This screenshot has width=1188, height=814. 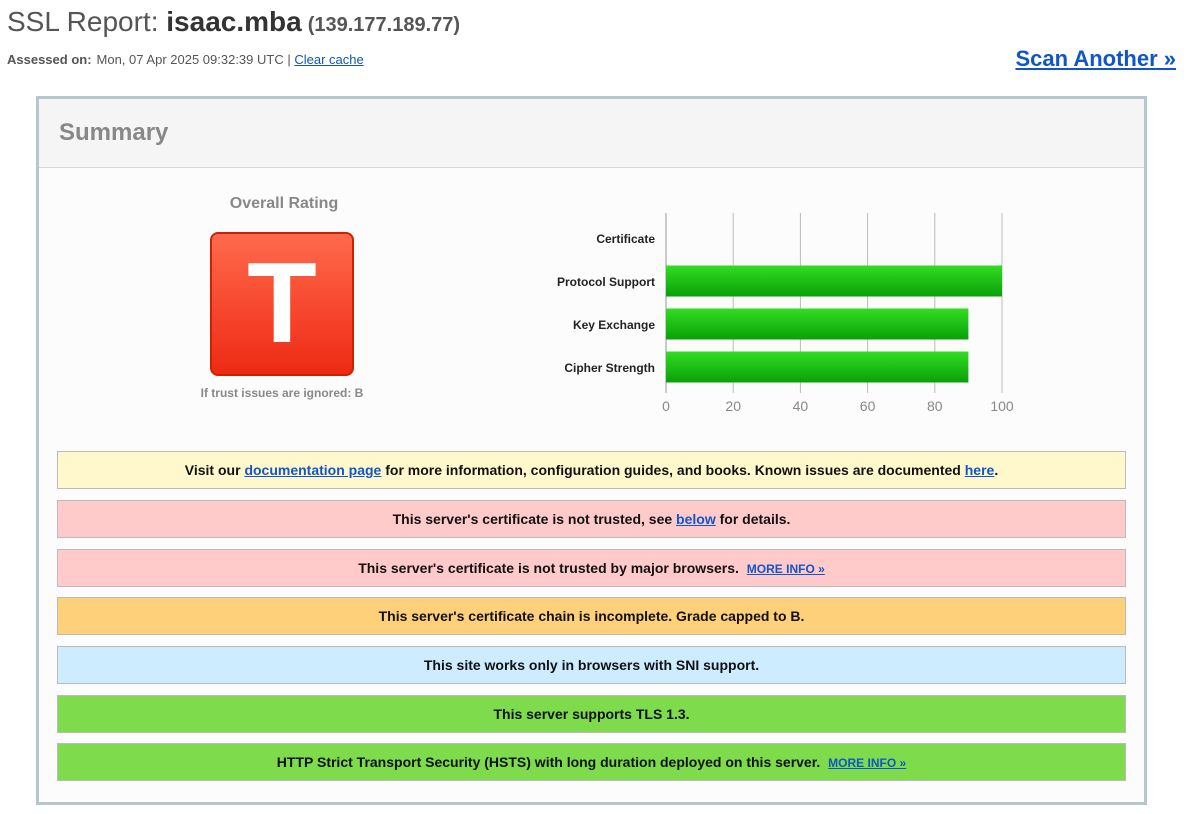 I want to click on title-prefix: SSL Report:, so click(x=83, y=21).